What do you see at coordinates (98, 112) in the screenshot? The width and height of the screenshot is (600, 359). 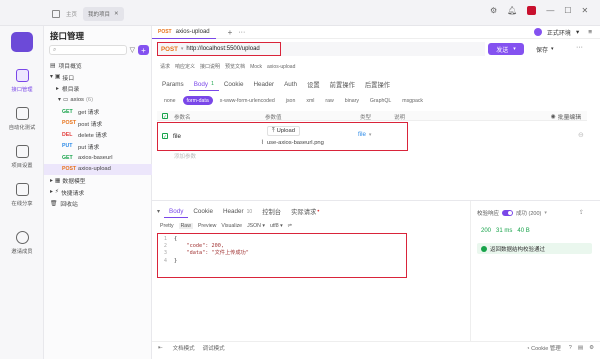 I see `tree-item: GET get 请求` at bounding box center [98, 112].